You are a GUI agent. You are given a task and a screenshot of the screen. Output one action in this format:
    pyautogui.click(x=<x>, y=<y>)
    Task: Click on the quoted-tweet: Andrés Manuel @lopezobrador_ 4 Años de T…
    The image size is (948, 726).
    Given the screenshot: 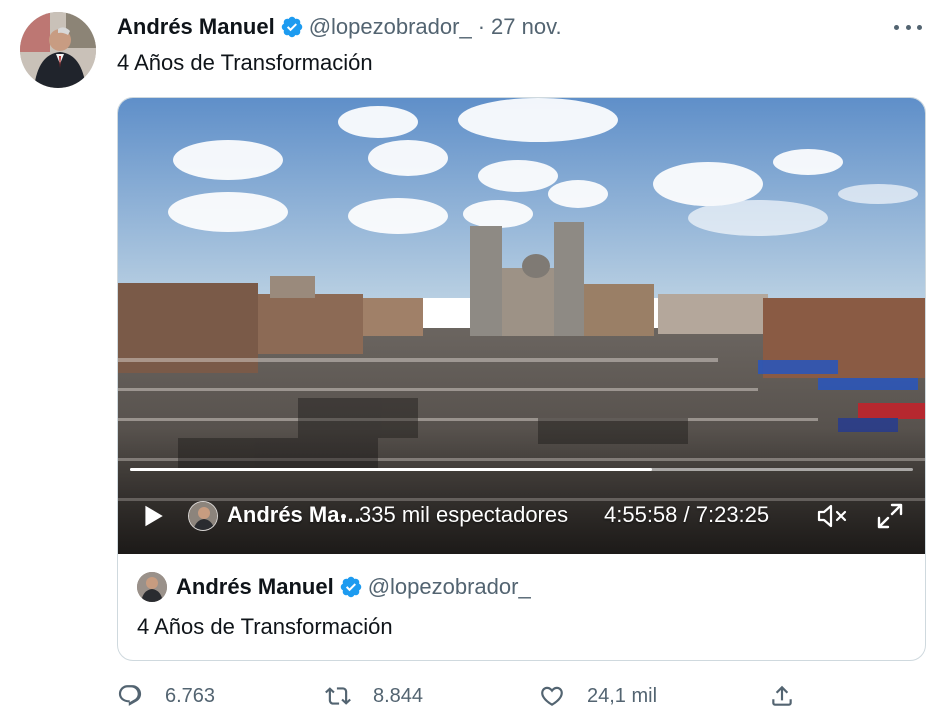 What is the action you would take?
    pyautogui.click(x=521, y=607)
    